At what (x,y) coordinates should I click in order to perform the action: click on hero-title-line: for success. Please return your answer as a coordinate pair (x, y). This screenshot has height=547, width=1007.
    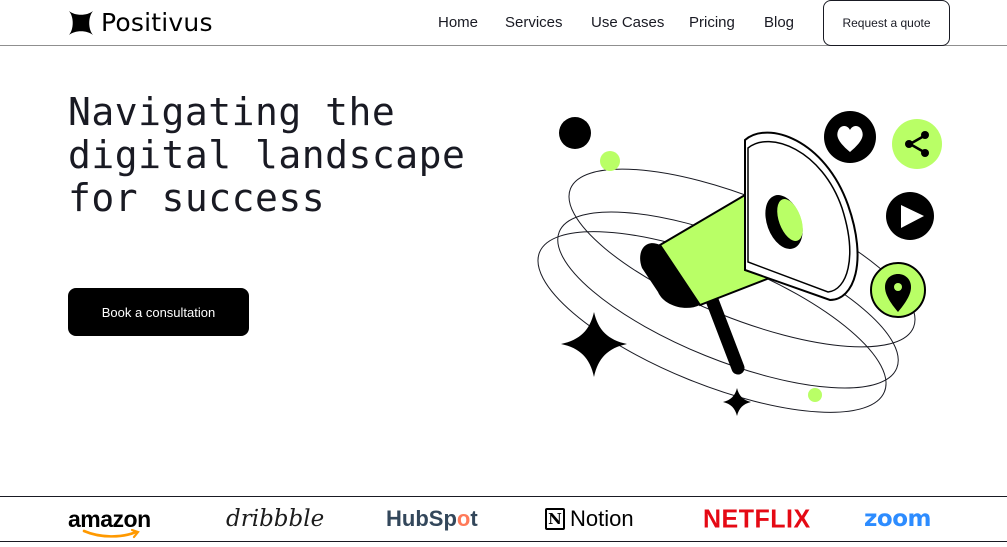
    Looking at the image, I should click on (197, 198).